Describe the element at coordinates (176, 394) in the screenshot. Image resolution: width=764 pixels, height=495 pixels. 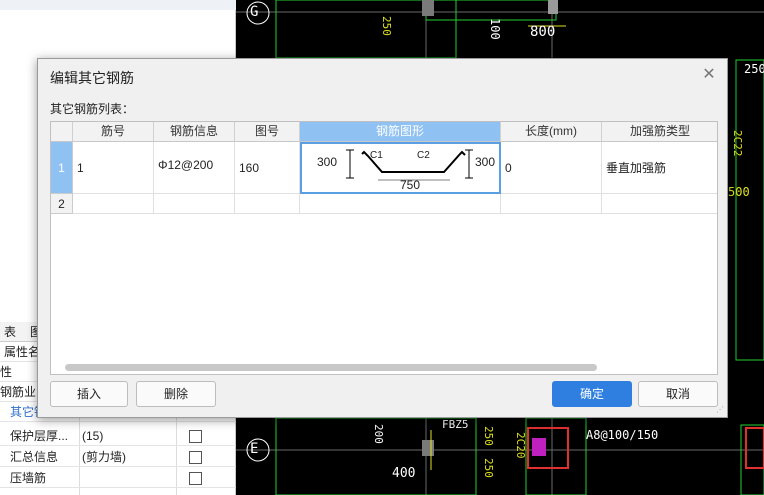
I see `delete-button: 删除` at that location.